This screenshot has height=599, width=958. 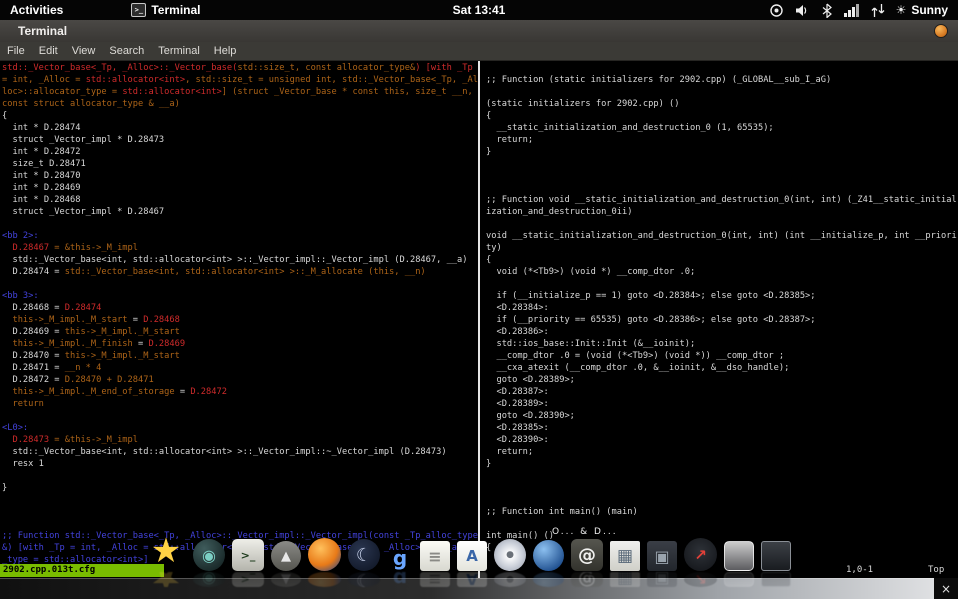 I want to click on moon-icon-glyph: ☾, so click(x=364, y=555).